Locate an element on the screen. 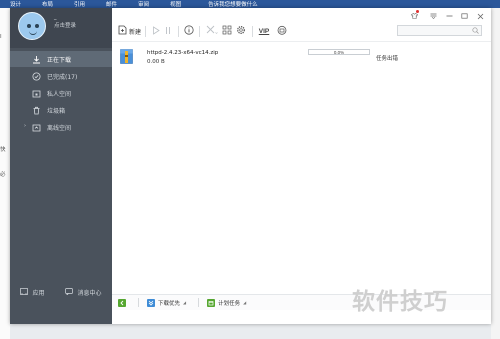 Image resolution: width=500 pixels, height=339 pixels. progress-percent: 0.0% is located at coordinates (339, 52).